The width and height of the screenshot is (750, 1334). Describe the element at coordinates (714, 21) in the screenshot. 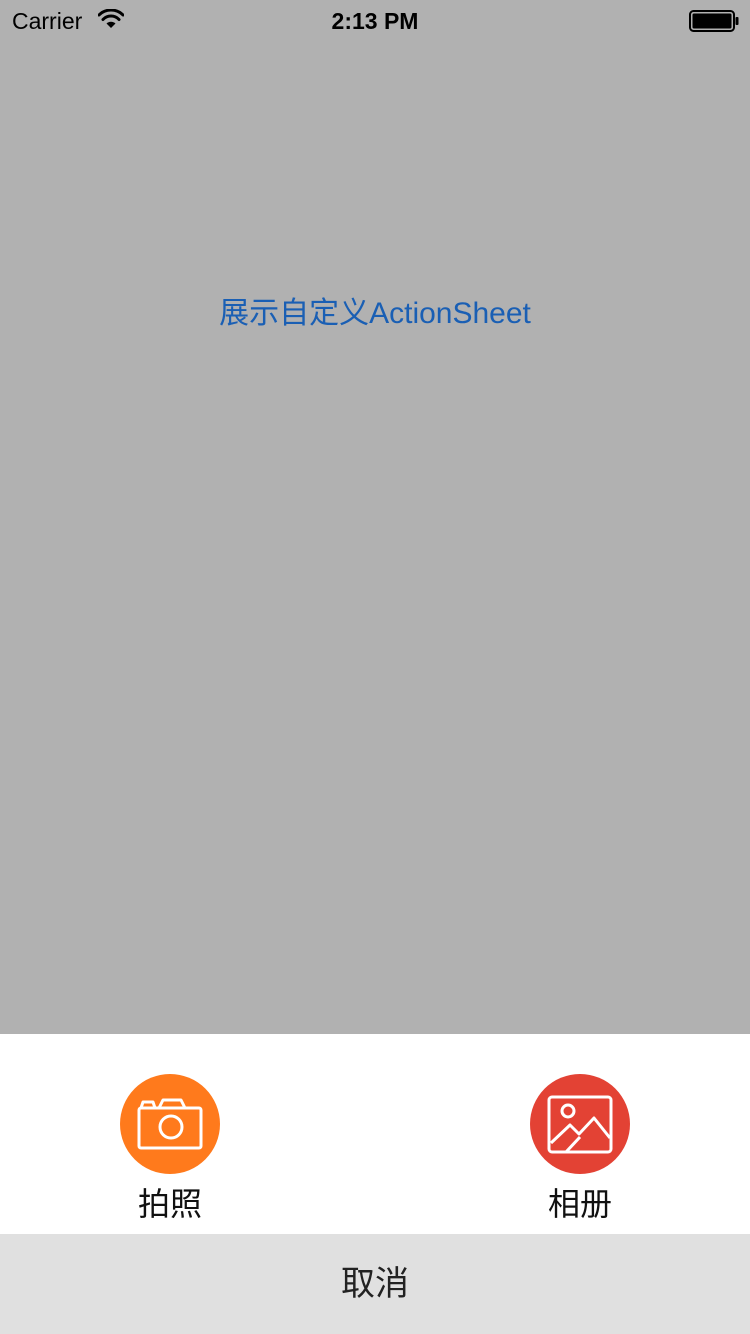

I see `battery-icon` at that location.